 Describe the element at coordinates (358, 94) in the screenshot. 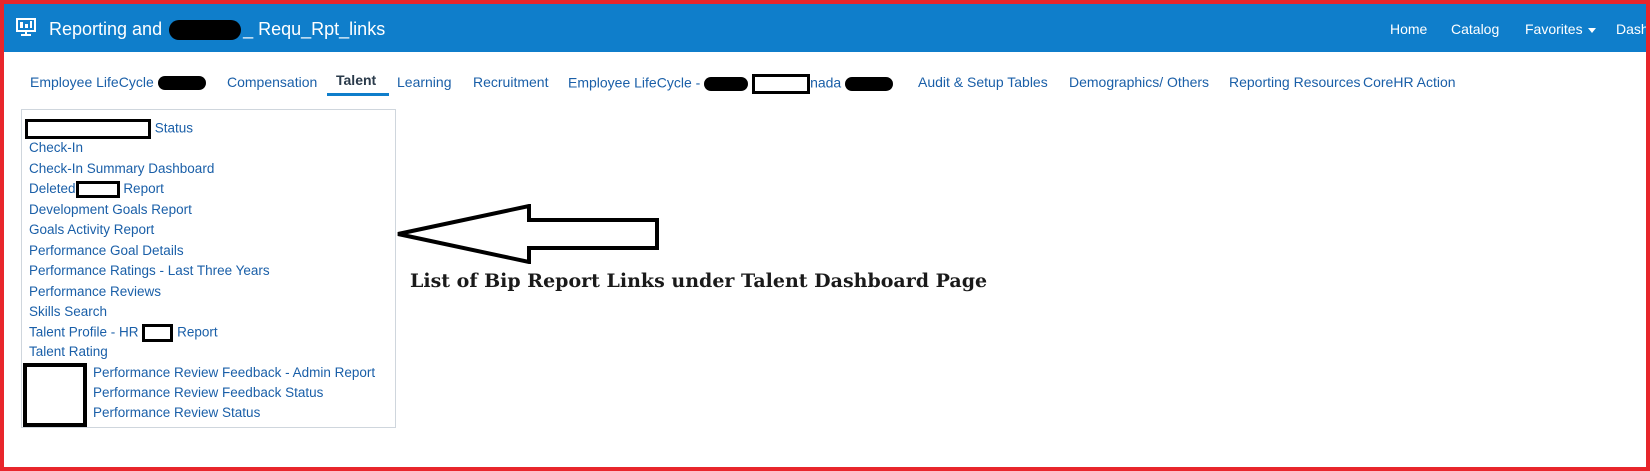

I see `active-tab-indicator` at that location.